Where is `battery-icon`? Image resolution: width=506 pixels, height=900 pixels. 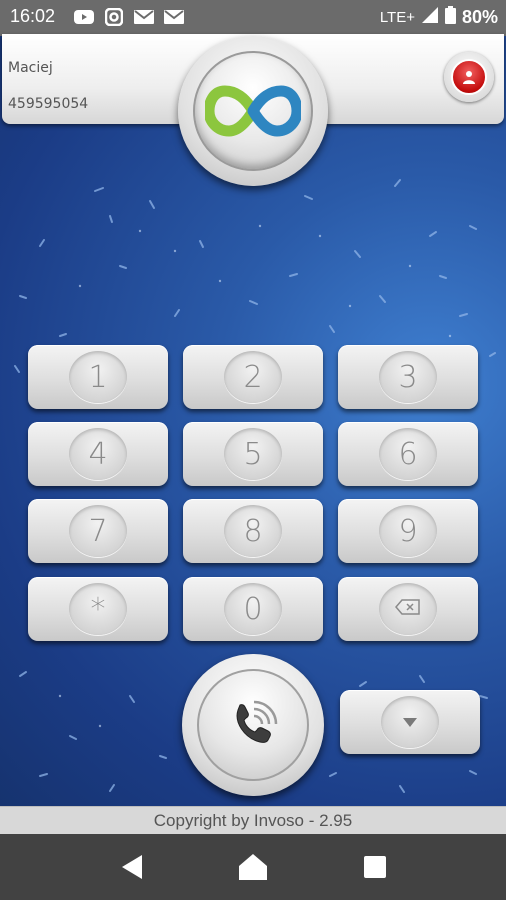
battery-icon is located at coordinates (450, 17).